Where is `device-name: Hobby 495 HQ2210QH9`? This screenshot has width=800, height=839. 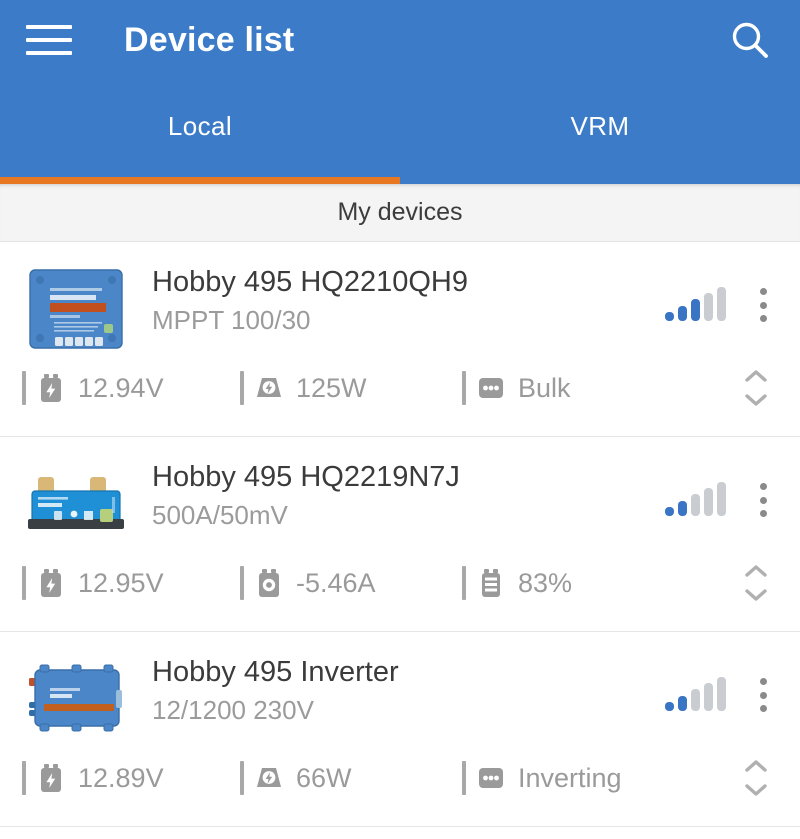 device-name: Hobby 495 HQ2210QH9 is located at coordinates (310, 282).